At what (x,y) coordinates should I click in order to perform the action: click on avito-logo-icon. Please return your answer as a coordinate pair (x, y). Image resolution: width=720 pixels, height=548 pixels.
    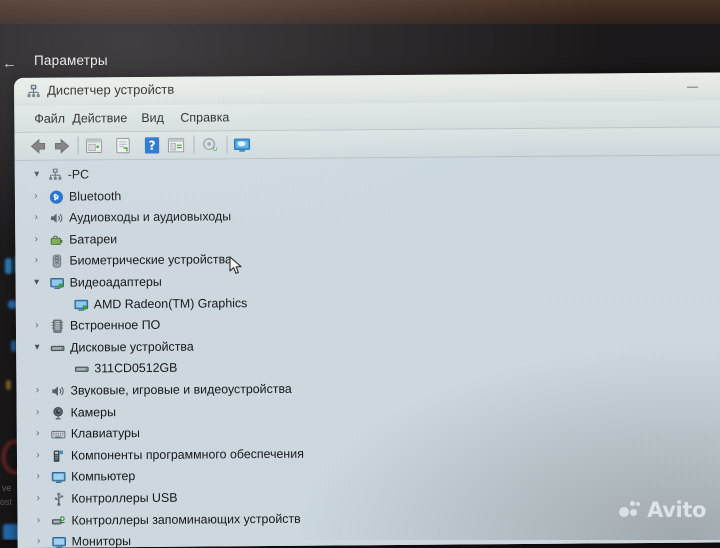
    Looking at the image, I should click on (630, 510).